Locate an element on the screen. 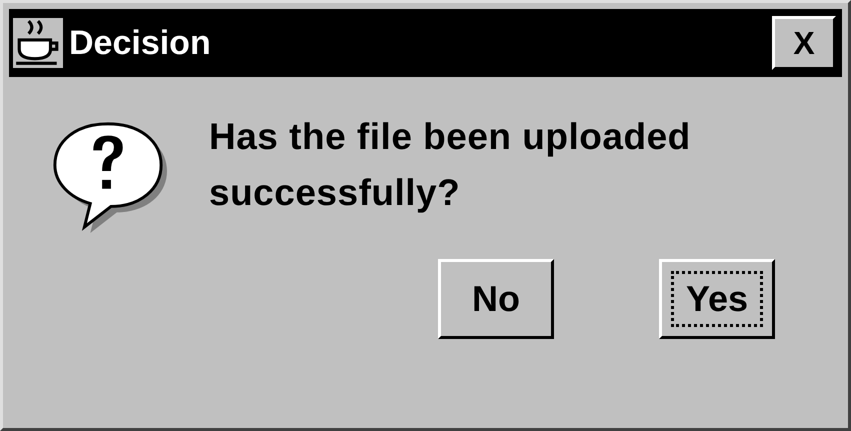  coffee-cup-icon is located at coordinates (38, 43).